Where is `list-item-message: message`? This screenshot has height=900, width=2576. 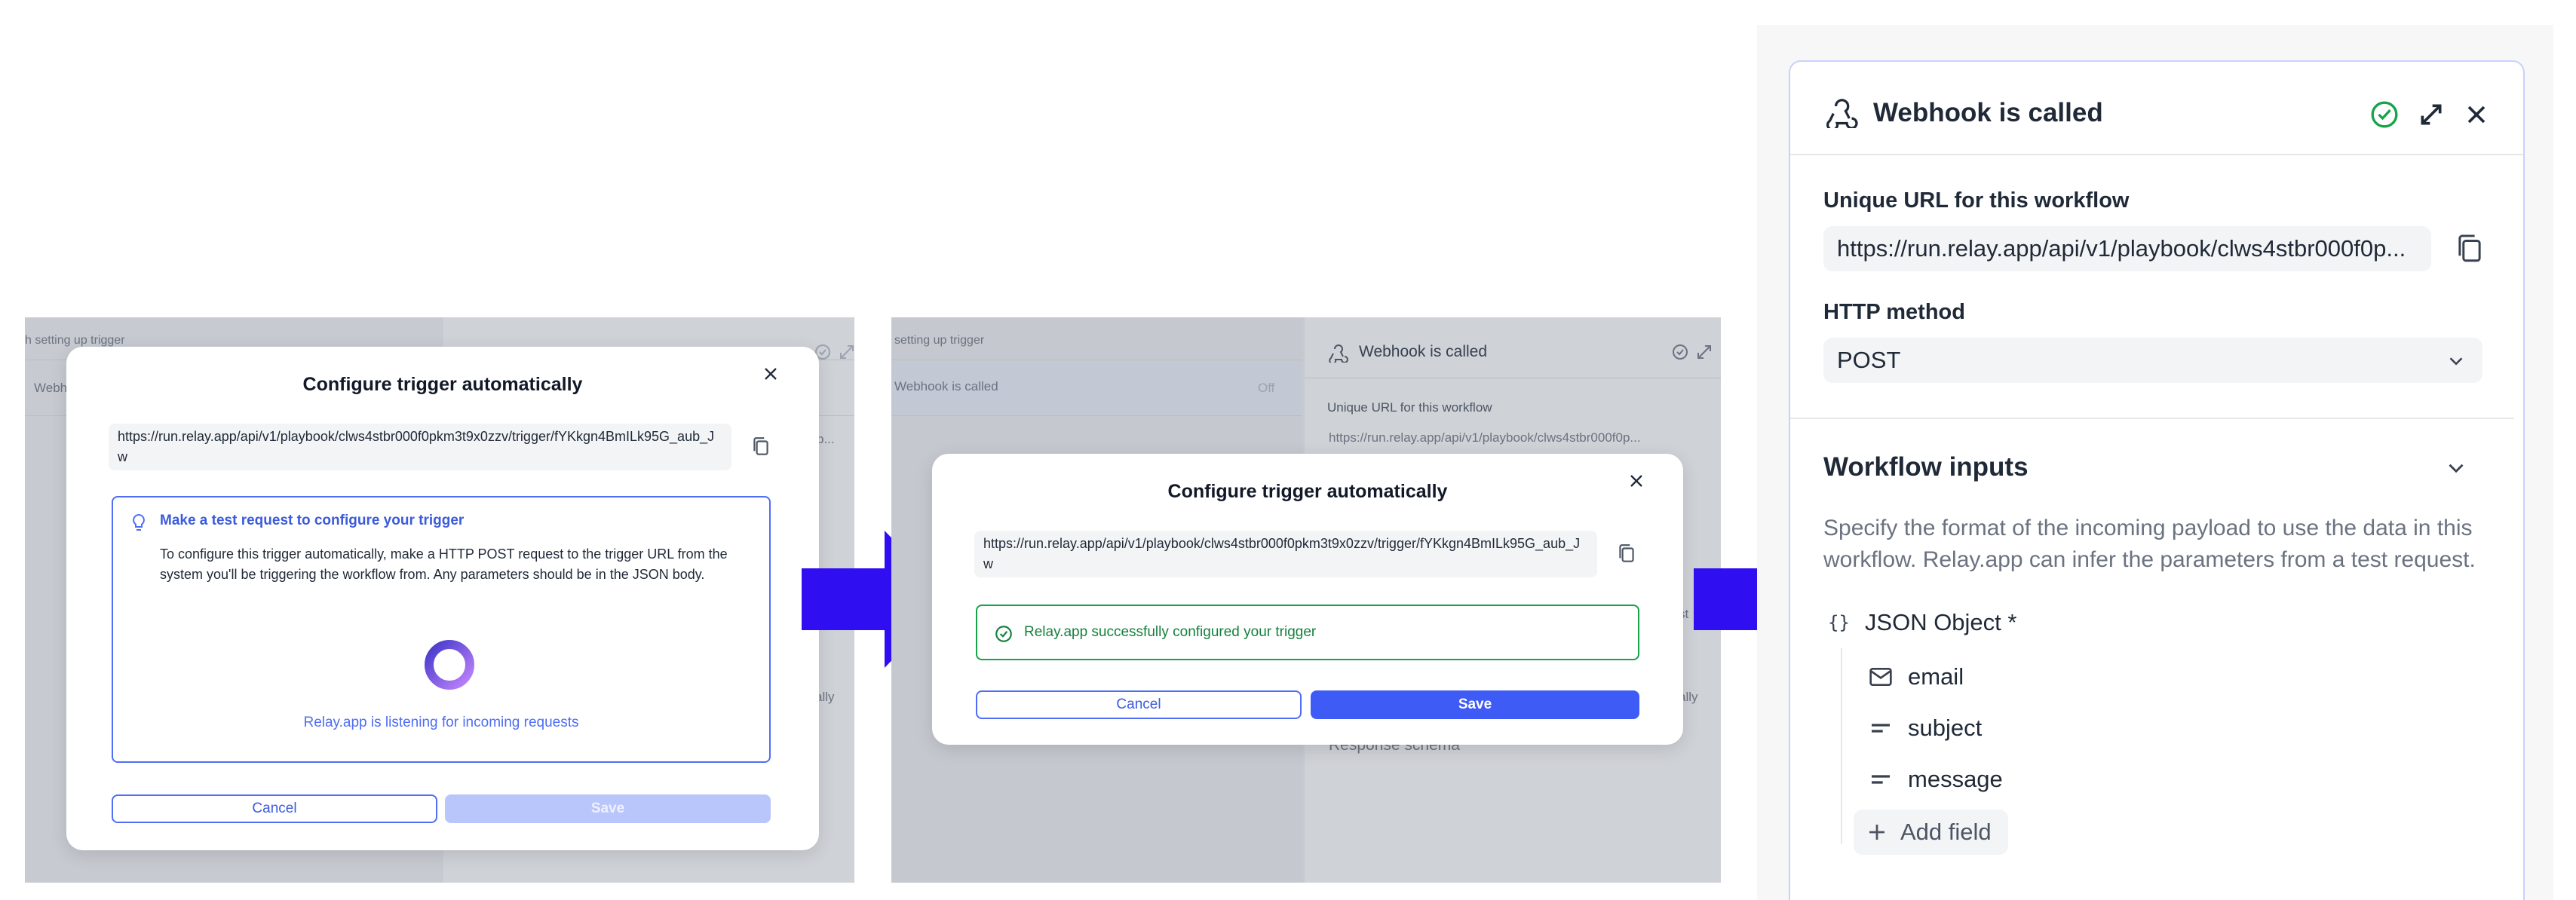
list-item-message: message is located at coordinates (1936, 780).